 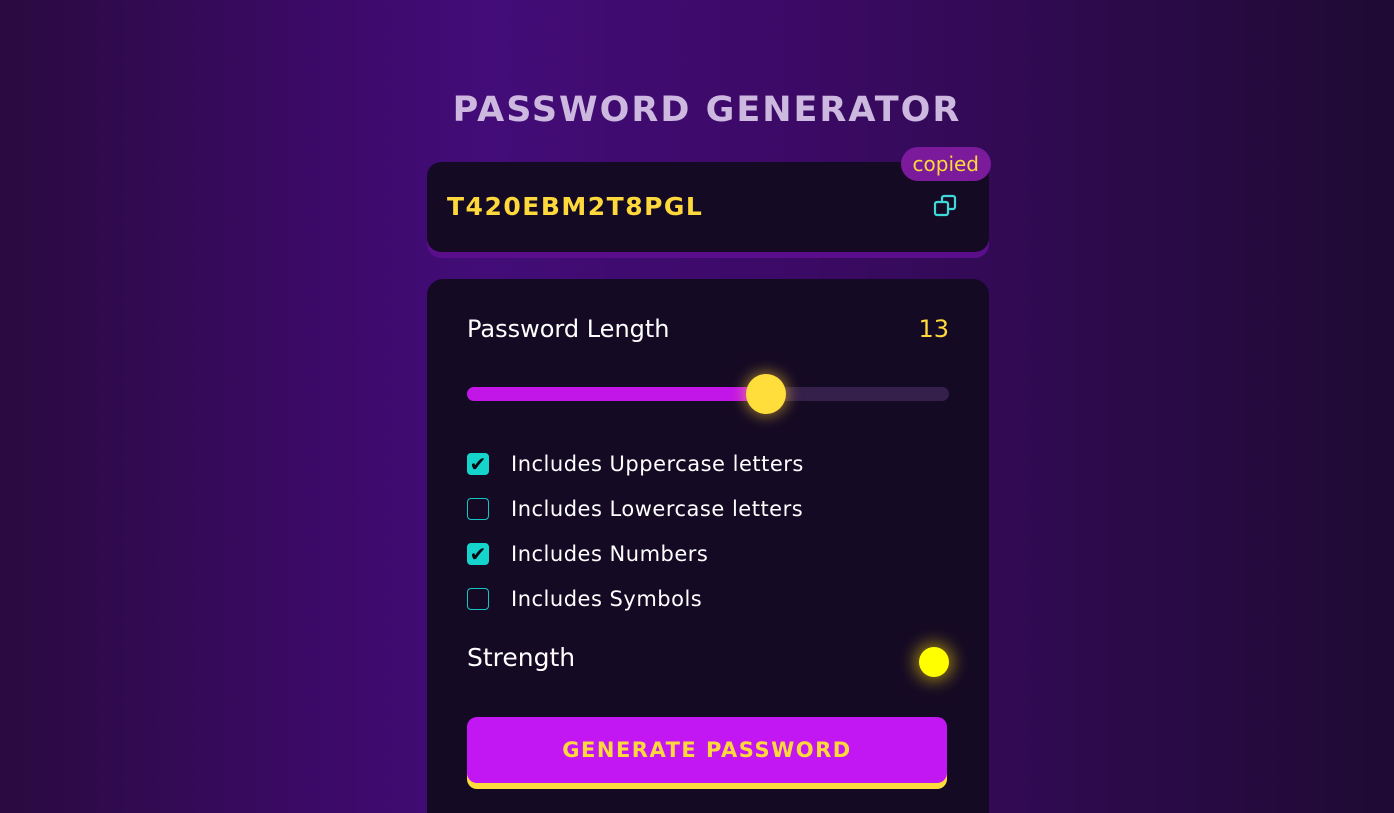 I want to click on option-lowercase: Includes Lowercase letters, so click(x=635, y=509).